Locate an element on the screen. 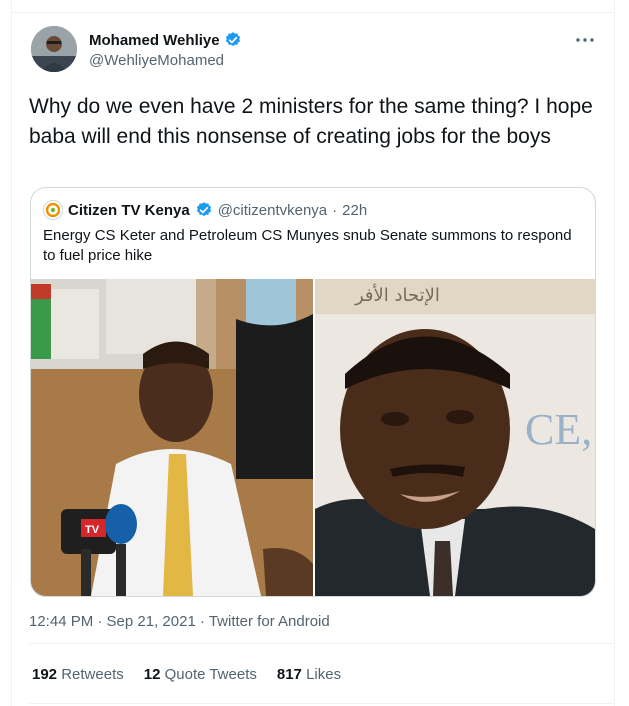  quote-tweets-stat: 12 Quote Tweets is located at coordinates (200, 674).